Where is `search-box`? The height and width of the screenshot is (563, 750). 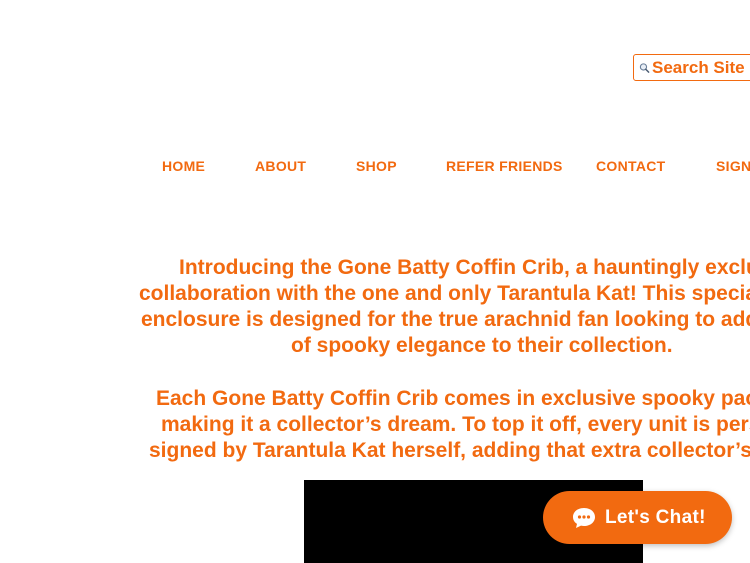
search-box is located at coordinates (691, 67).